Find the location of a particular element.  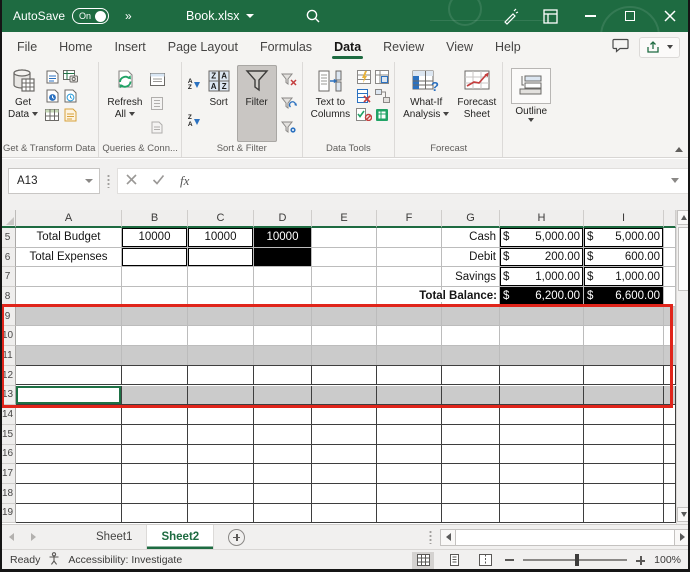

cell-E10 is located at coordinates (344, 336).